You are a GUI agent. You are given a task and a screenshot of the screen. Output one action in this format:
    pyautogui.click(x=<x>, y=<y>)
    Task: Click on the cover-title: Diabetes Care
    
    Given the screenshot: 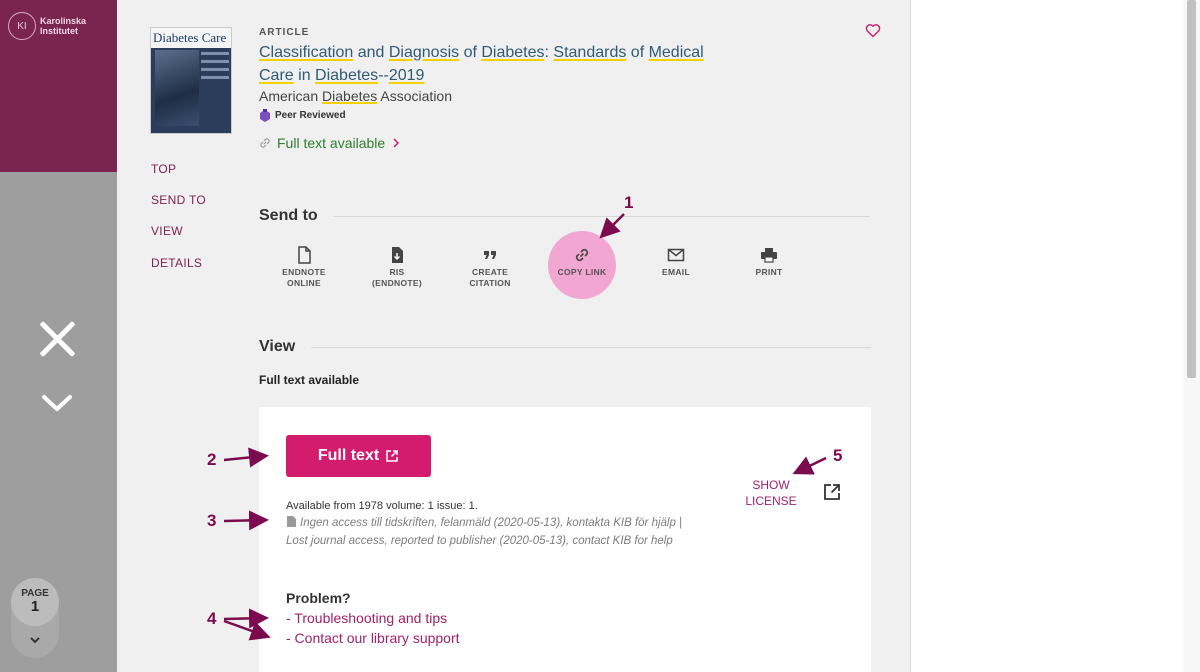 What is the action you would take?
    pyautogui.click(x=191, y=38)
    